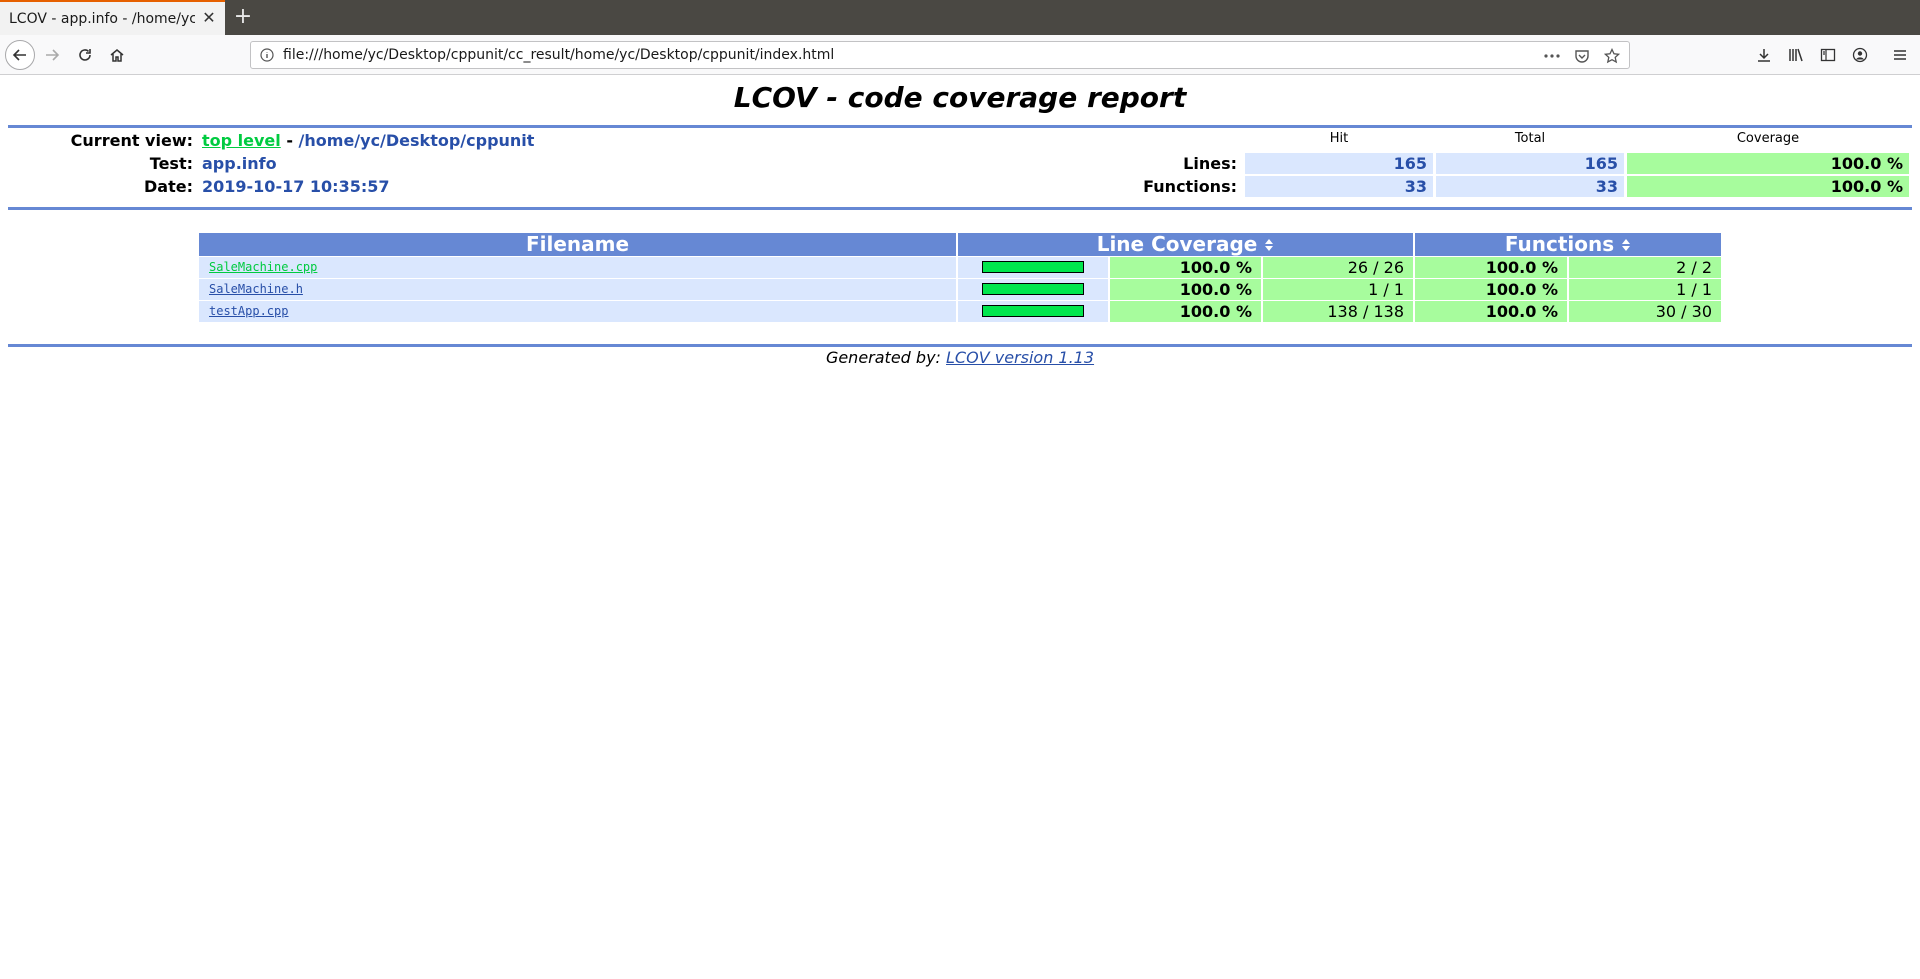  Describe the element at coordinates (263, 267) in the screenshot. I see `file-link: SaleMachine.cpp` at that location.